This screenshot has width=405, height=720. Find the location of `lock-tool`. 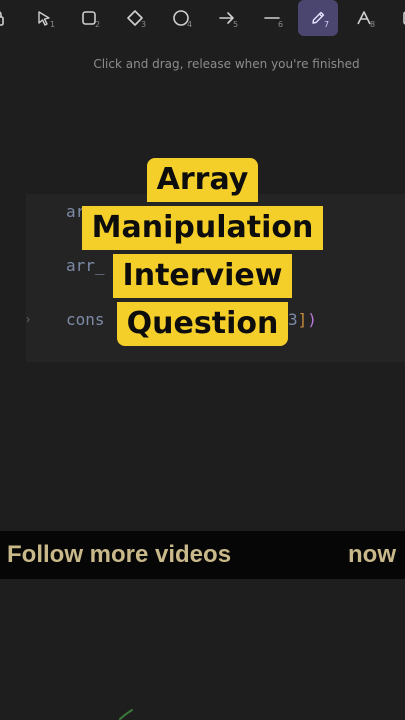

lock-tool is located at coordinates (9, 18).